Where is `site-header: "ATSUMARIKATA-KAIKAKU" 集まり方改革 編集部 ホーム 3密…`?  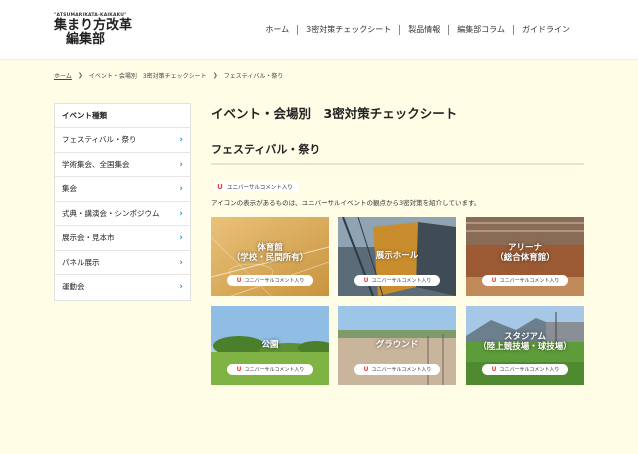 site-header: "ATSUMARIKATA-KAIKAKU" 集まり方改革 編集部 ホーム 3密… is located at coordinates (319, 30).